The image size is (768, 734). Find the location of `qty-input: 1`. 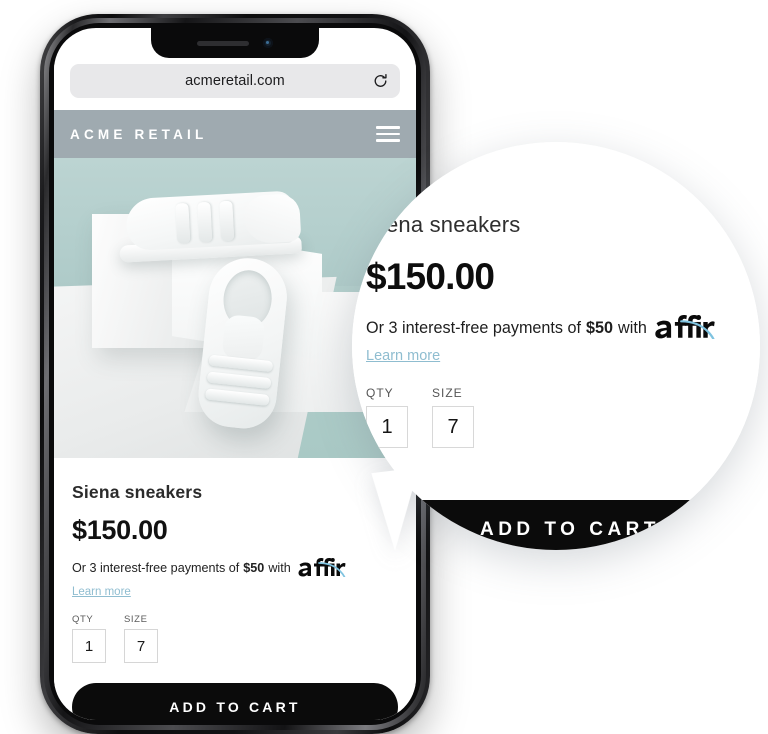

qty-input: 1 is located at coordinates (89, 646).